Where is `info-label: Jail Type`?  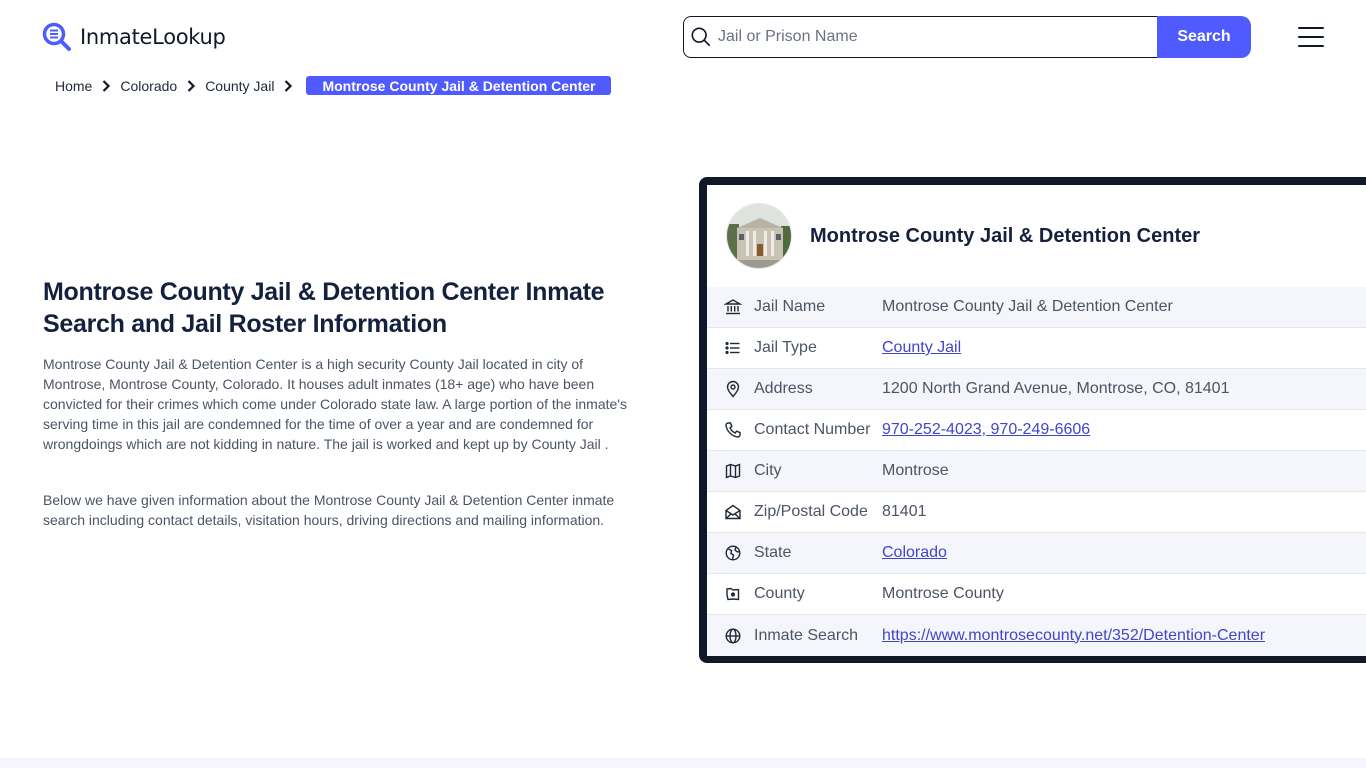 info-label: Jail Type is located at coordinates (785, 347).